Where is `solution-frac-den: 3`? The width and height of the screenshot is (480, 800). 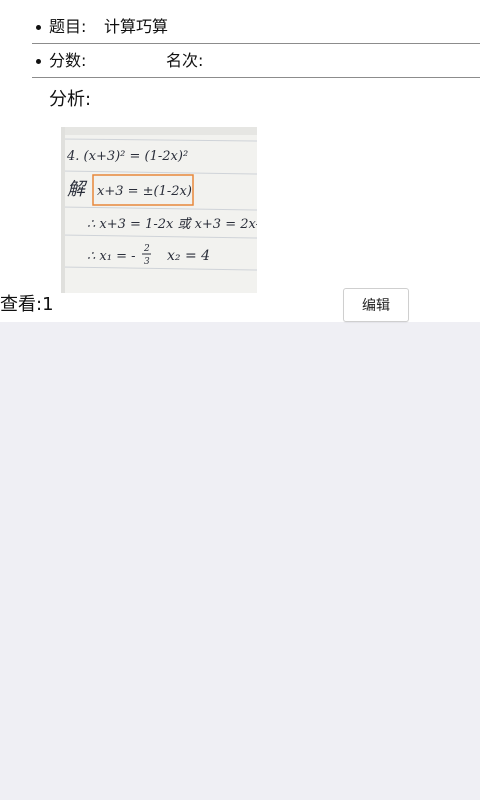 solution-frac-den: 3 is located at coordinates (147, 262).